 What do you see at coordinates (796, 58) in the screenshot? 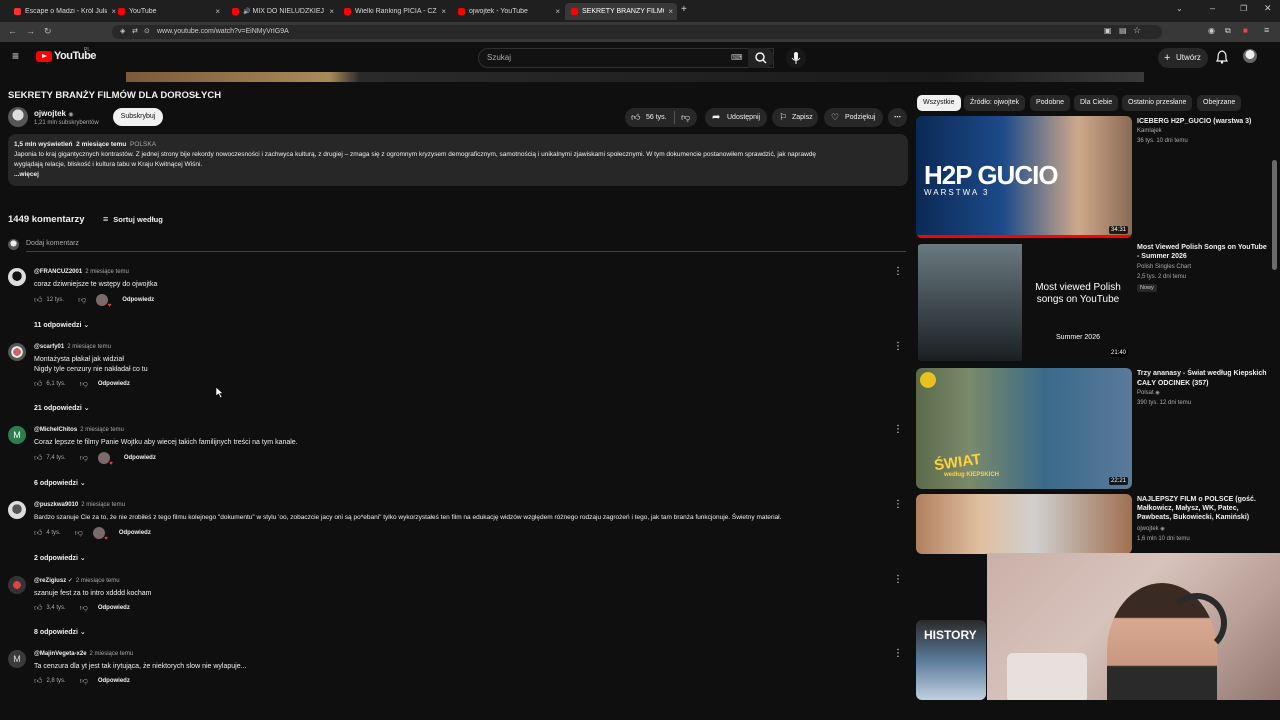
I see `voice-search-button` at bounding box center [796, 58].